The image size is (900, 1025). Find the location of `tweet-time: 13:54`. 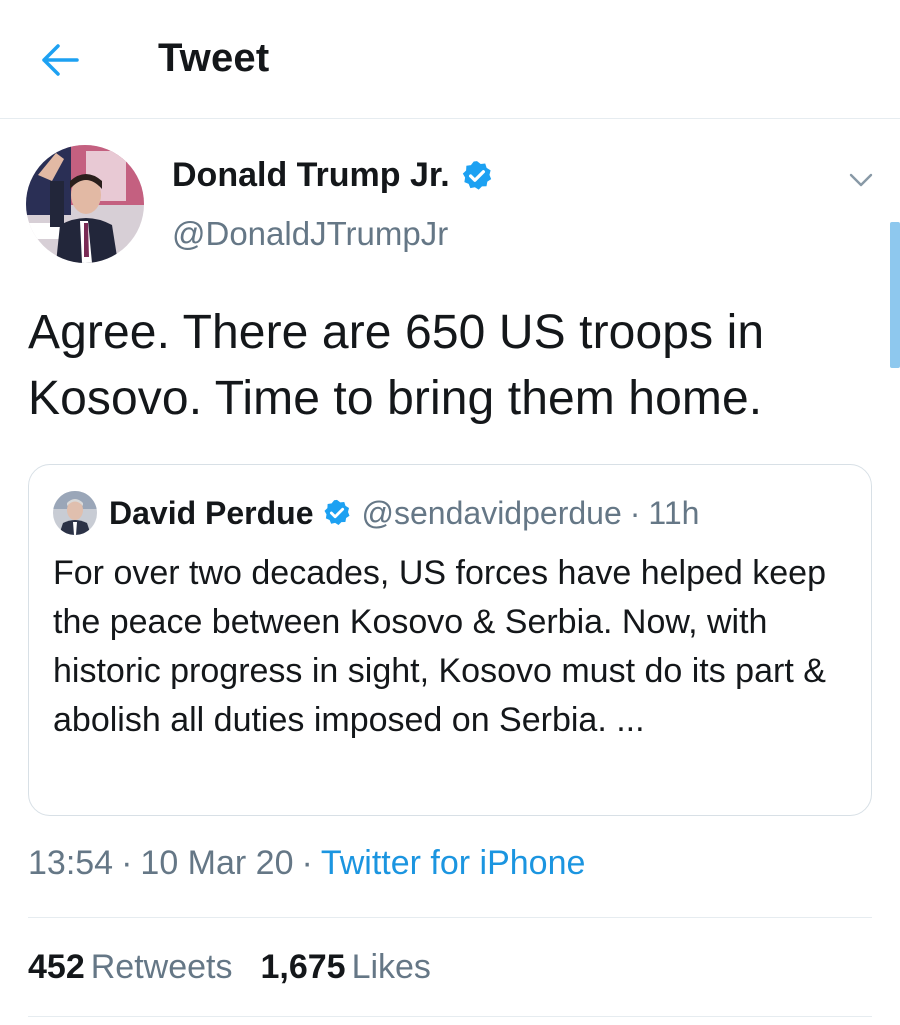

tweet-time: 13:54 is located at coordinates (71, 863).